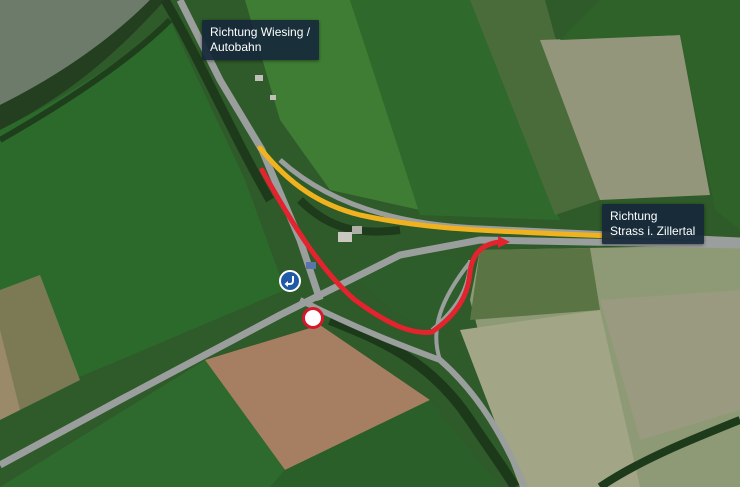 The image size is (740, 487). What do you see at coordinates (436, 192) in the screenshot?
I see `yellow-route` at bounding box center [436, 192].